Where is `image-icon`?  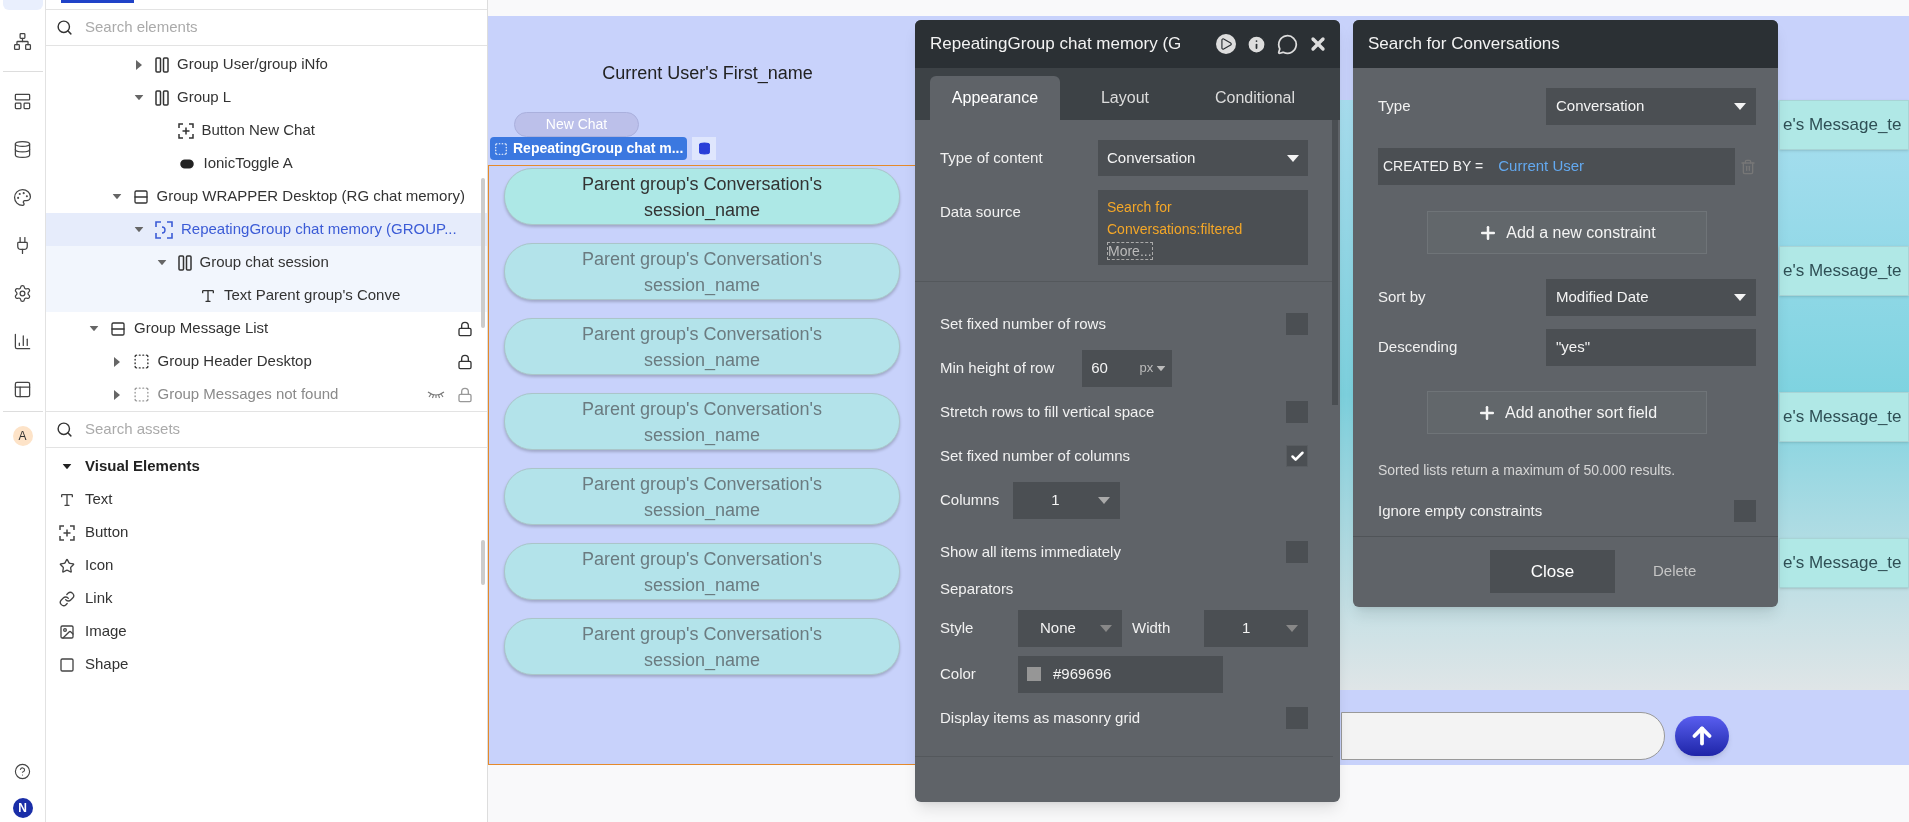
image-icon is located at coordinates (67, 631).